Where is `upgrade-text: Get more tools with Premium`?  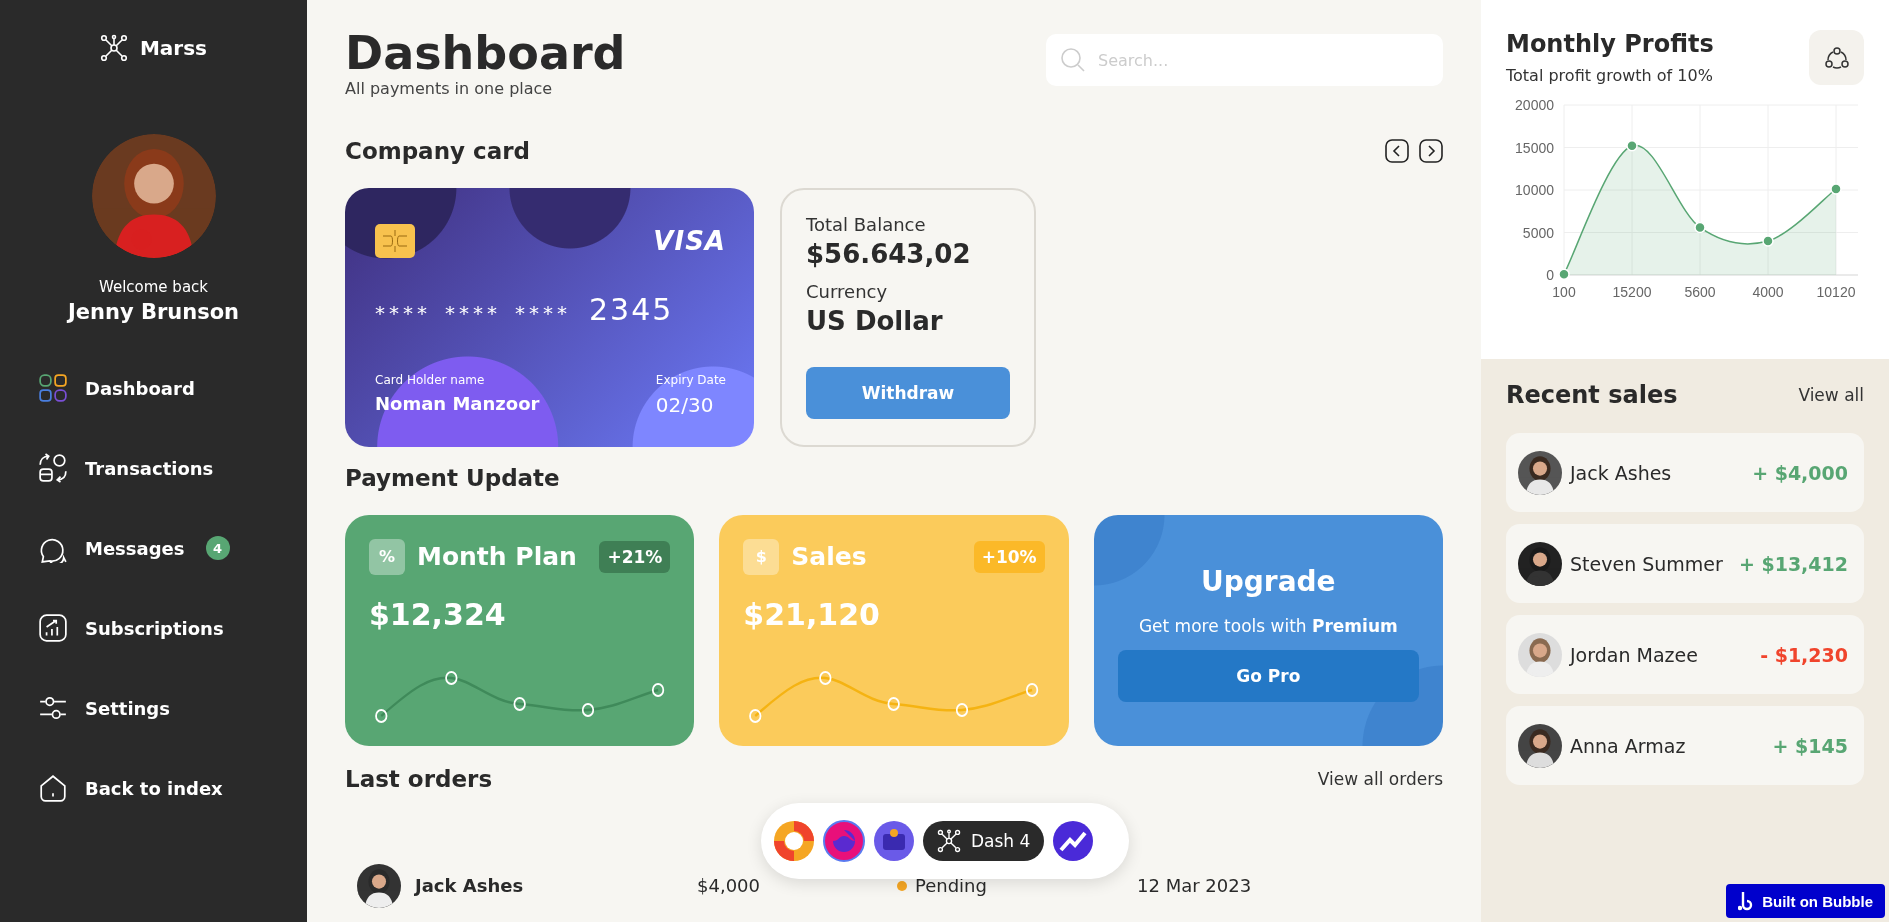
upgrade-text: Get more tools with Premium is located at coordinates (1268, 625).